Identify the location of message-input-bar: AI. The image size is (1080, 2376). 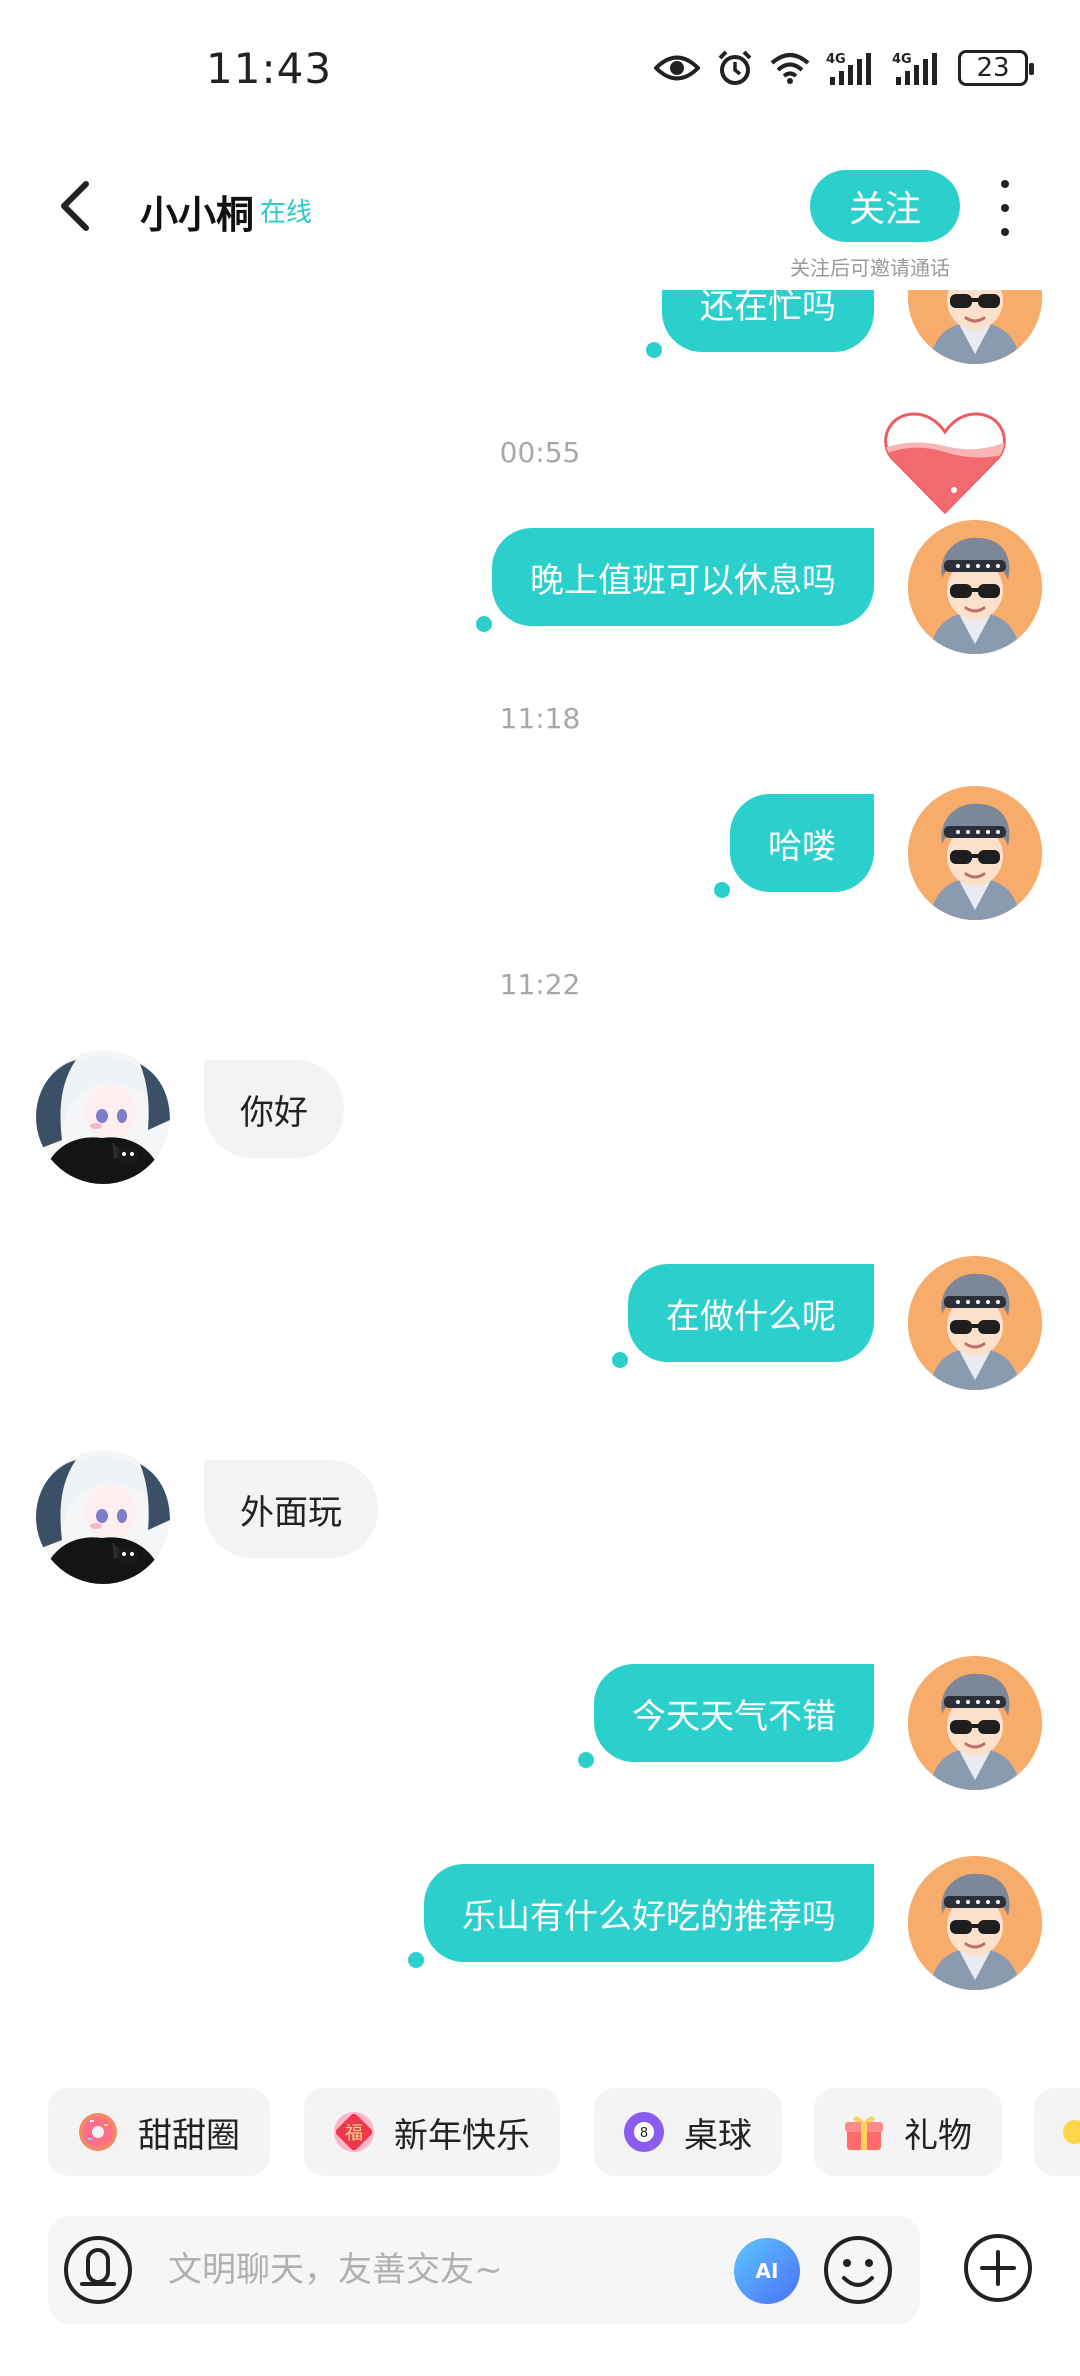
(484, 2270).